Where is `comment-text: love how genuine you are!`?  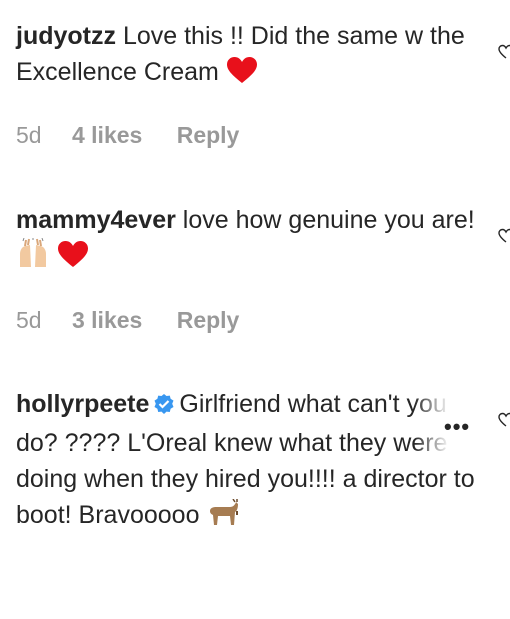
comment-text: love how genuine you are! is located at coordinates (328, 220).